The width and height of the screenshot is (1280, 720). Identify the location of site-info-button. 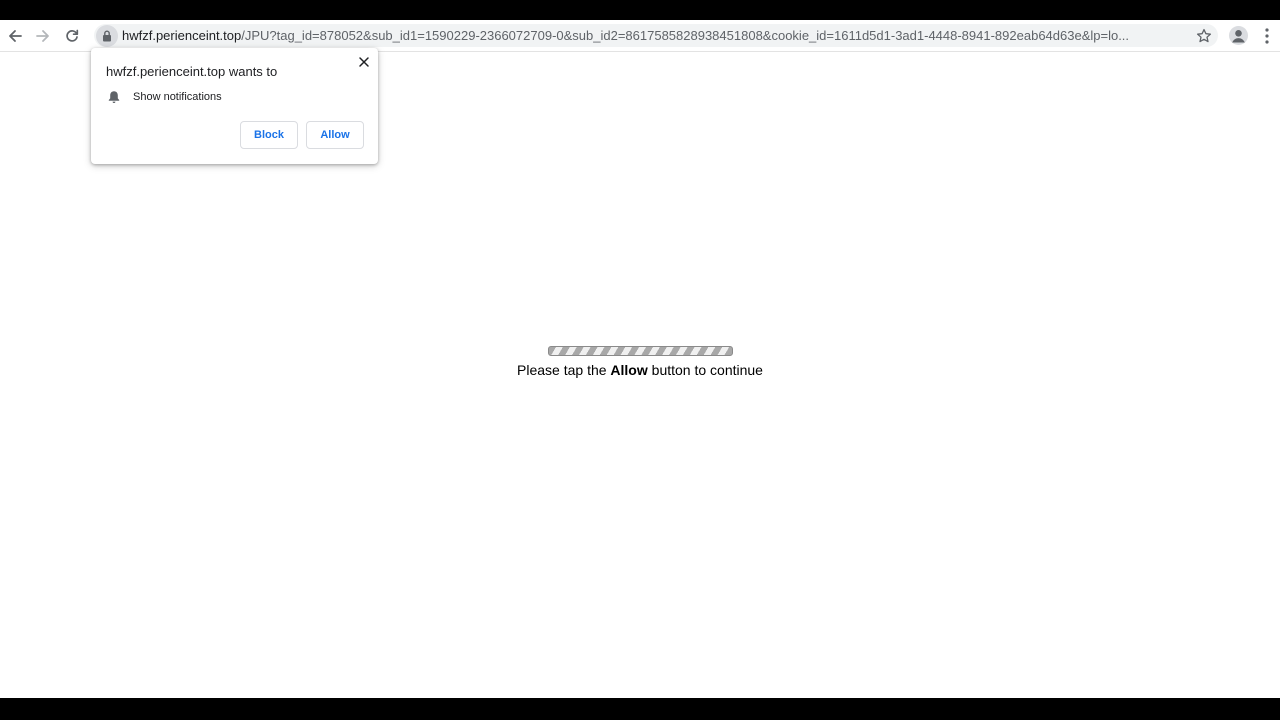
(107, 36).